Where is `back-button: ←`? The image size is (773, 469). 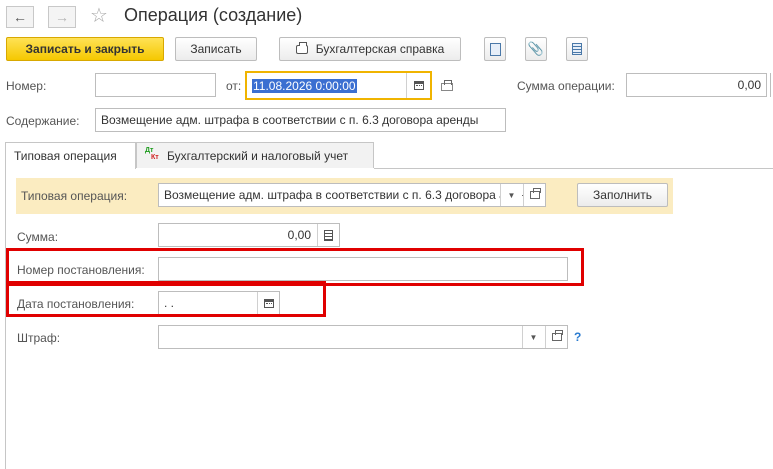
back-button: ← is located at coordinates (20, 17).